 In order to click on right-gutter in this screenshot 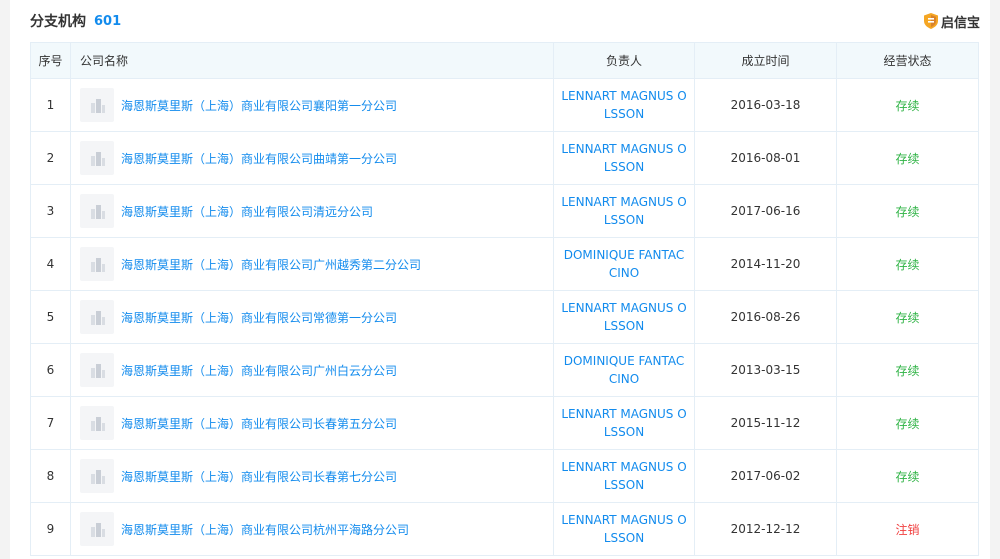, I will do `click(995, 279)`.